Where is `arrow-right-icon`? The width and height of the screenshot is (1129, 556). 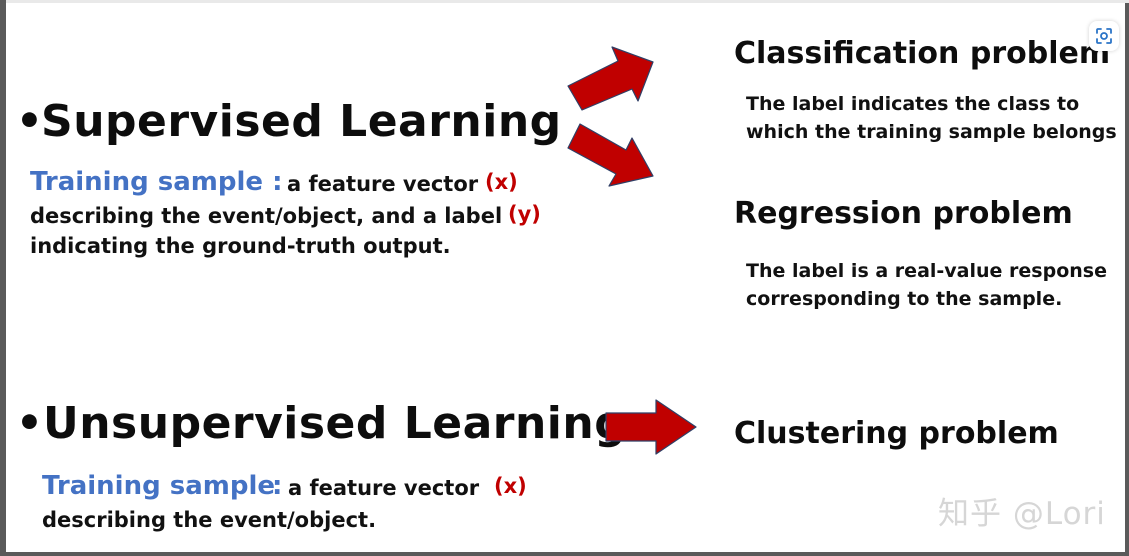
arrow-right-icon is located at coordinates (651, 427).